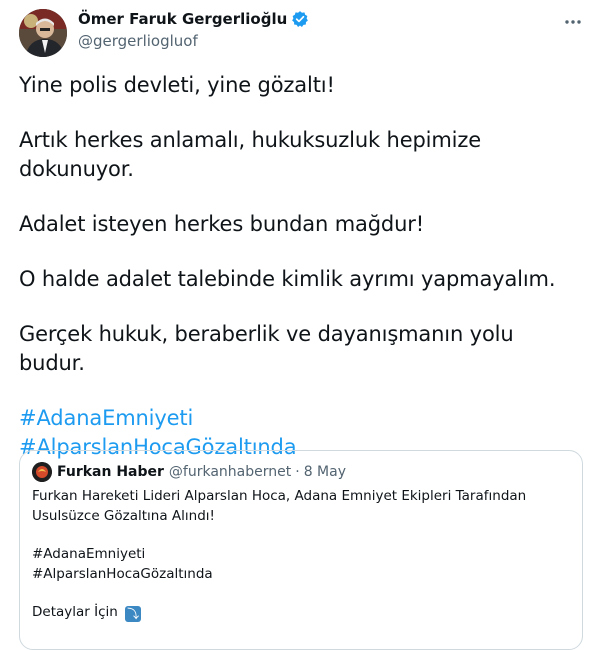  What do you see at coordinates (325, 472) in the screenshot?
I see `quoted-tweet-date: 8 May` at bounding box center [325, 472].